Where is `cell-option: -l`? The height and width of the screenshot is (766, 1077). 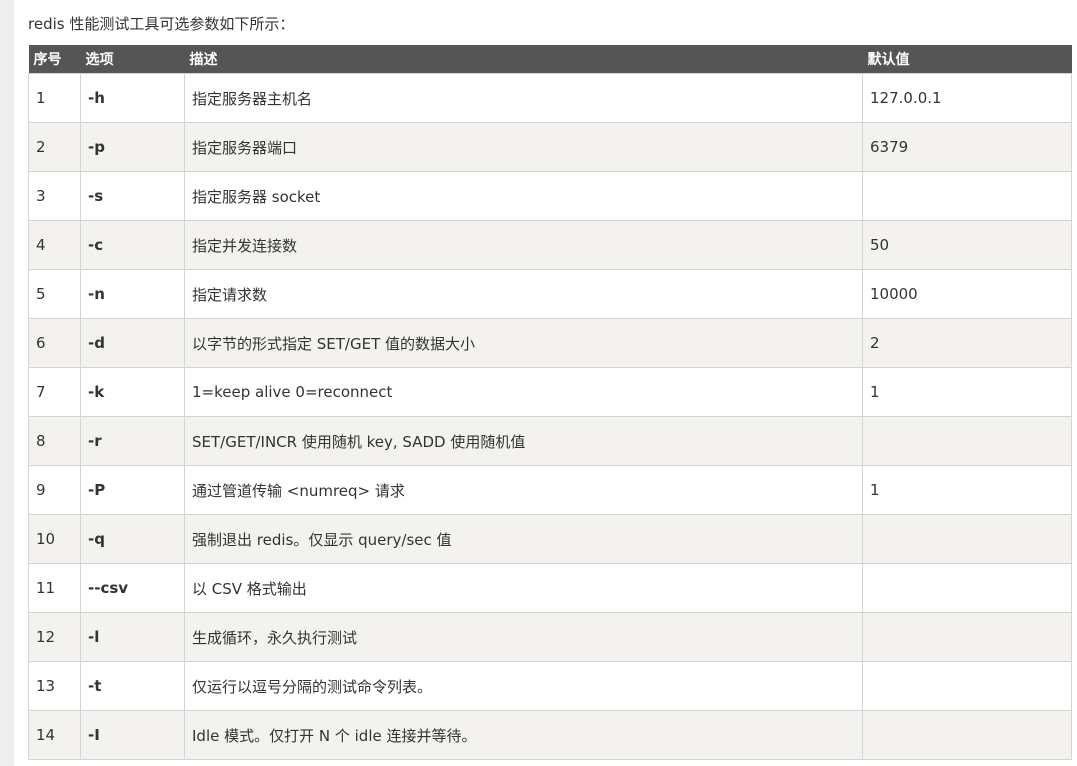 cell-option: -l is located at coordinates (132, 637).